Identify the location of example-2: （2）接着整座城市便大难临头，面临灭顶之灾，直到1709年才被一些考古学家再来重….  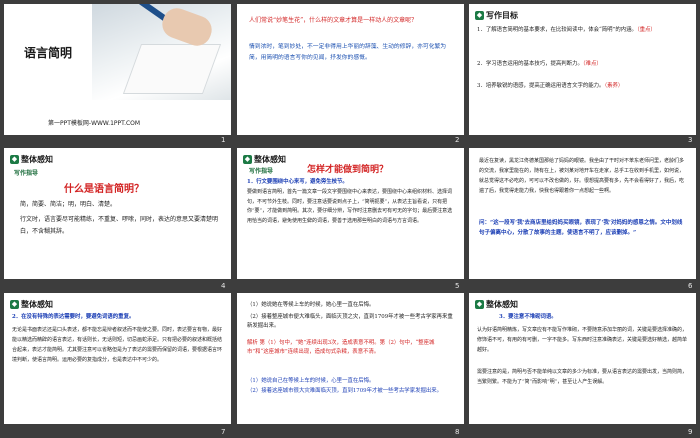
(350, 321).